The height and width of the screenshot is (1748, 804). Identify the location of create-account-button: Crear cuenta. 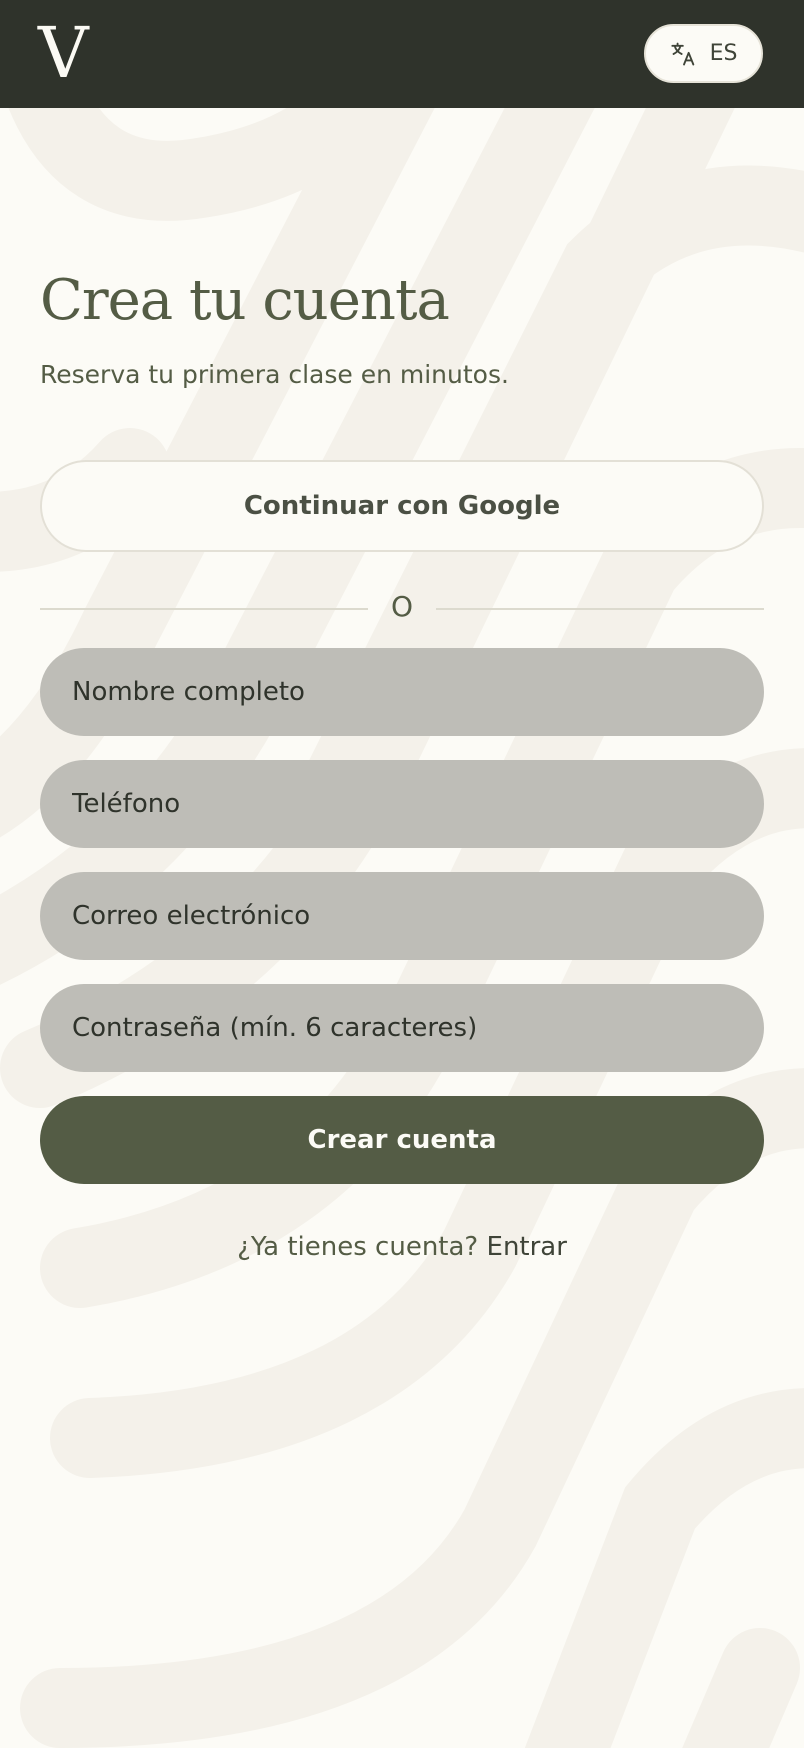
(402, 1140).